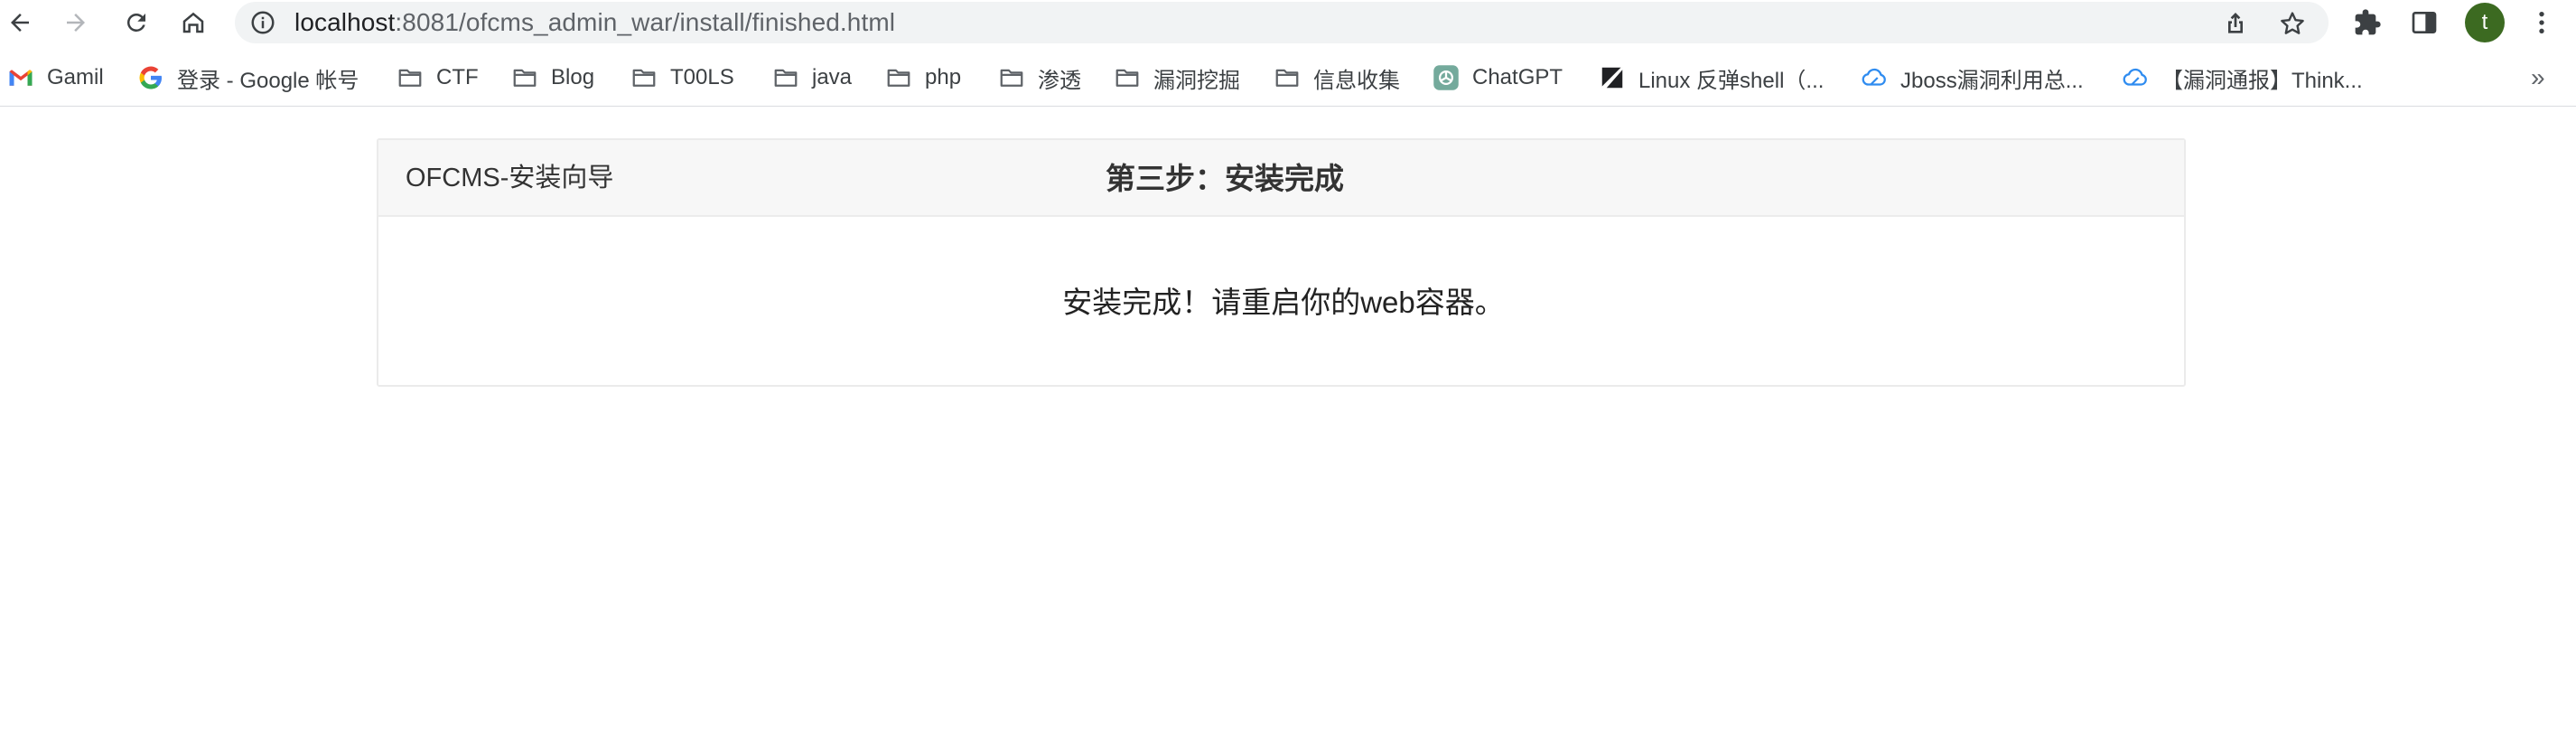 This screenshot has height=741, width=2576. I want to click on back-button, so click(20, 23).